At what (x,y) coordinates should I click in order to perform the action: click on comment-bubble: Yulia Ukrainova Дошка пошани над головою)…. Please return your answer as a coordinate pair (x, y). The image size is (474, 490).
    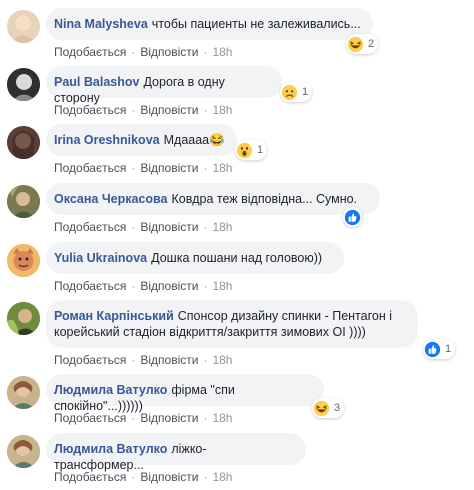
    Looking at the image, I should click on (195, 258).